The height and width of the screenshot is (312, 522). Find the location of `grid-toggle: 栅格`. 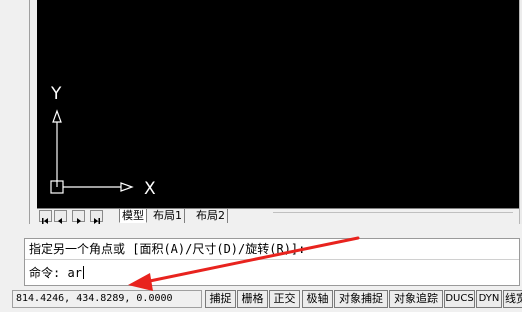

grid-toggle: 栅格 is located at coordinates (252, 299).